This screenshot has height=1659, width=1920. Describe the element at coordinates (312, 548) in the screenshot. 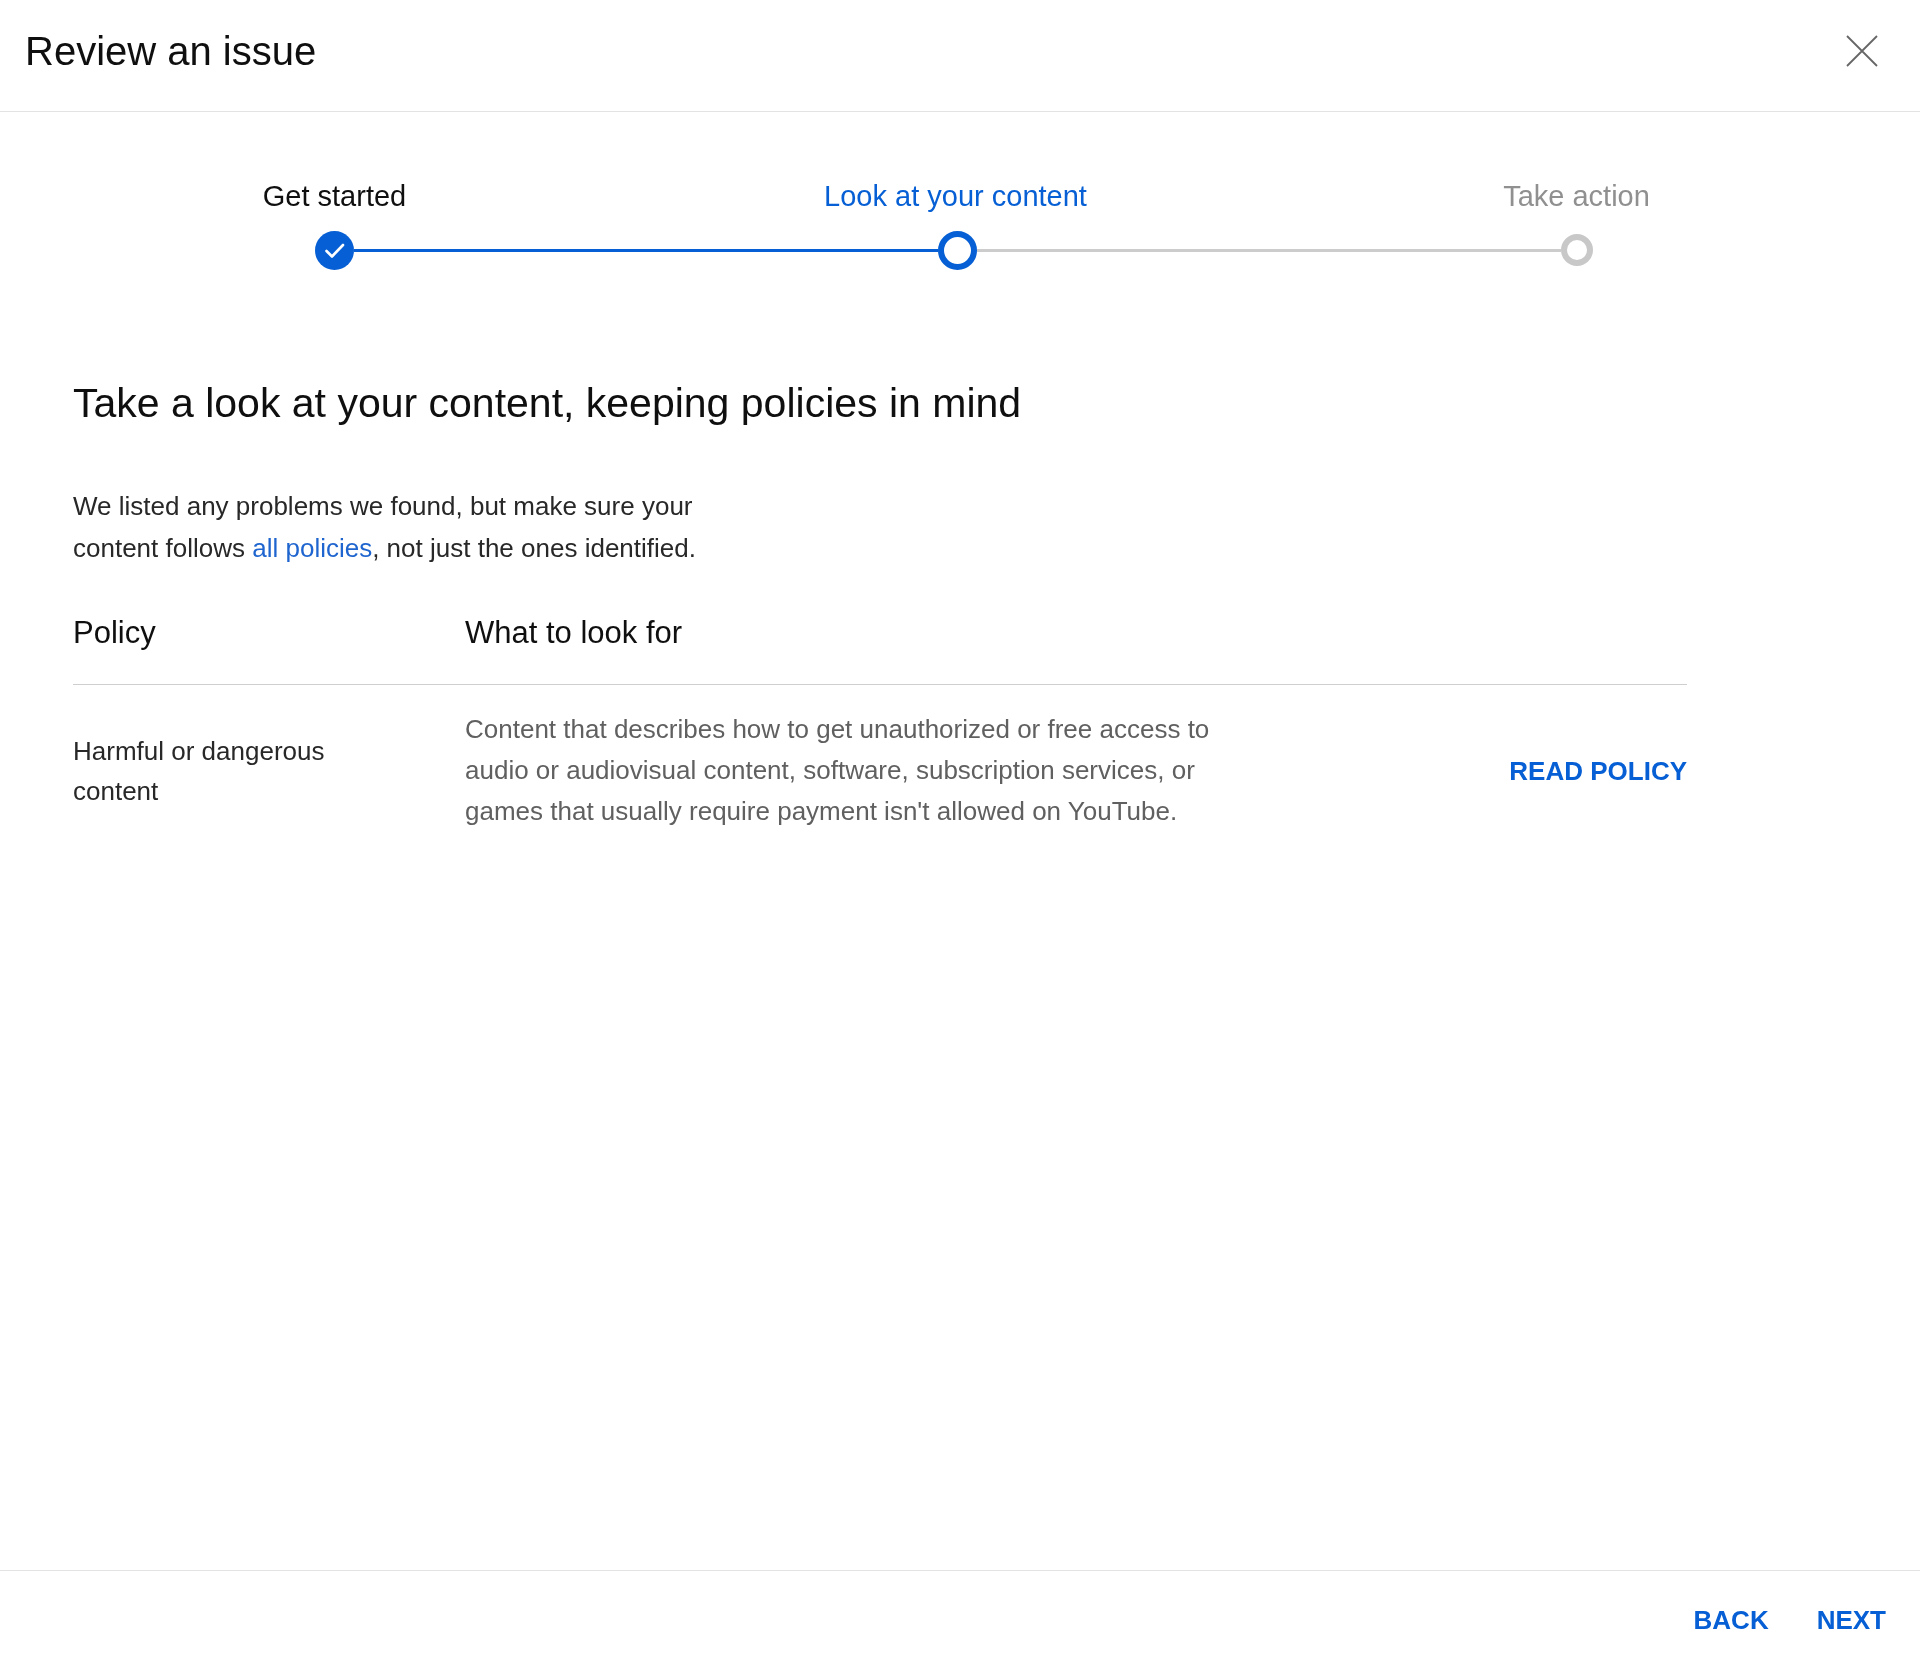

I see `all-policies-link: all policies` at that location.